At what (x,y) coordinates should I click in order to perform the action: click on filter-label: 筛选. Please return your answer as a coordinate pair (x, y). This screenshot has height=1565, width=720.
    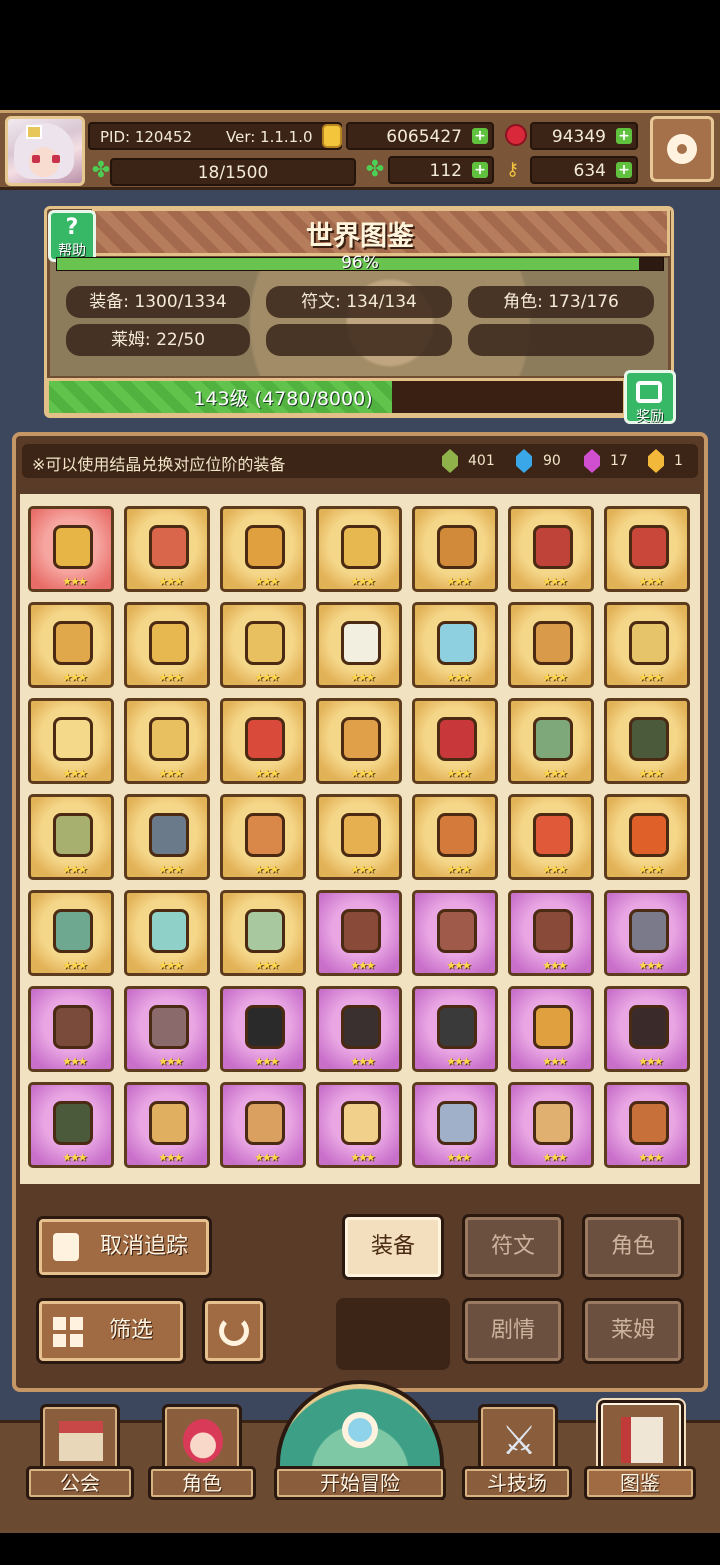
    Looking at the image, I should click on (130, 1330).